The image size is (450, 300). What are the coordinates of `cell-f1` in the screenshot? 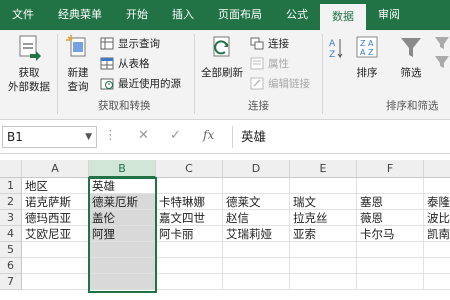 It's located at (390, 186).